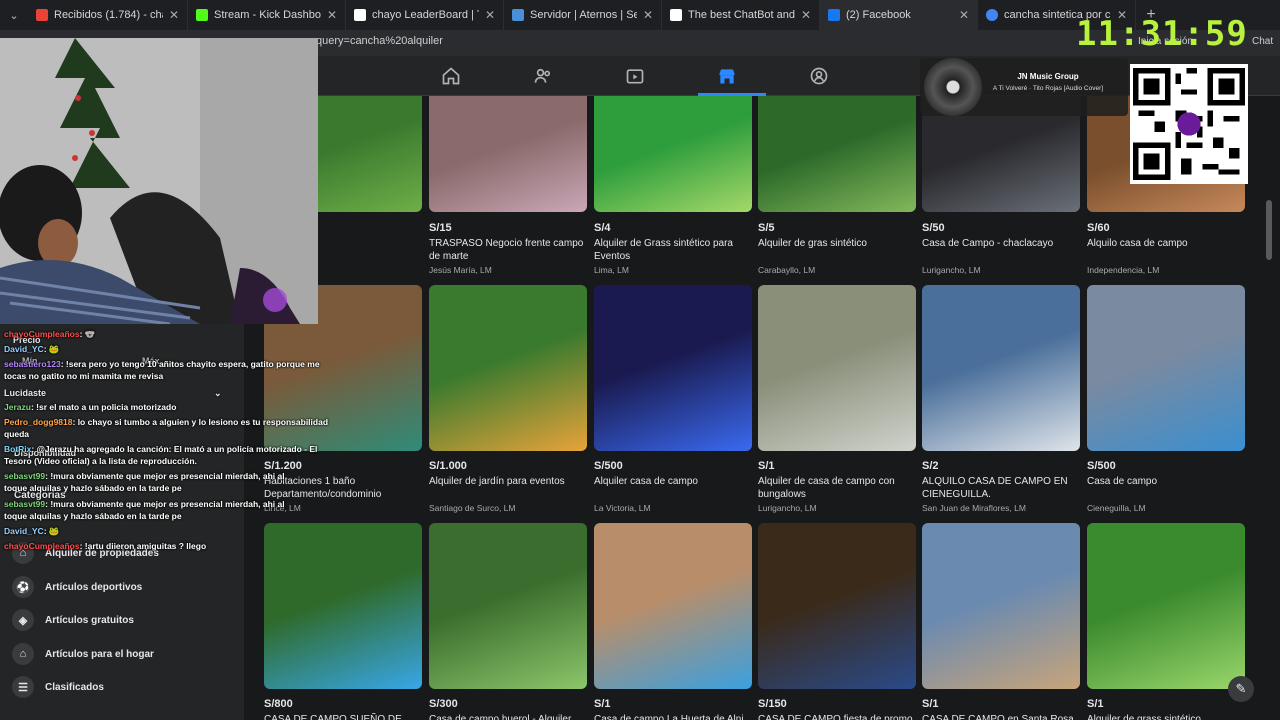  Describe the element at coordinates (451, 76) in the screenshot. I see `home-icon` at that location.